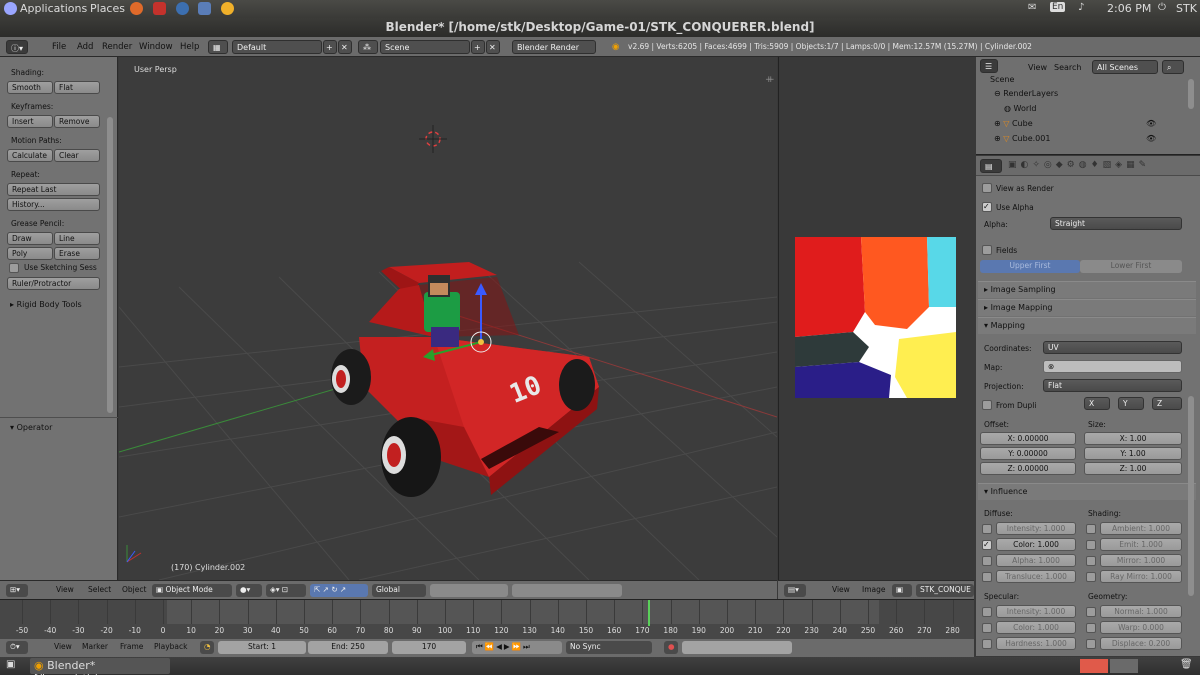 This screenshot has height=675, width=1200. What do you see at coordinates (567, 590) in the screenshot?
I see `snapping-tools` at bounding box center [567, 590].